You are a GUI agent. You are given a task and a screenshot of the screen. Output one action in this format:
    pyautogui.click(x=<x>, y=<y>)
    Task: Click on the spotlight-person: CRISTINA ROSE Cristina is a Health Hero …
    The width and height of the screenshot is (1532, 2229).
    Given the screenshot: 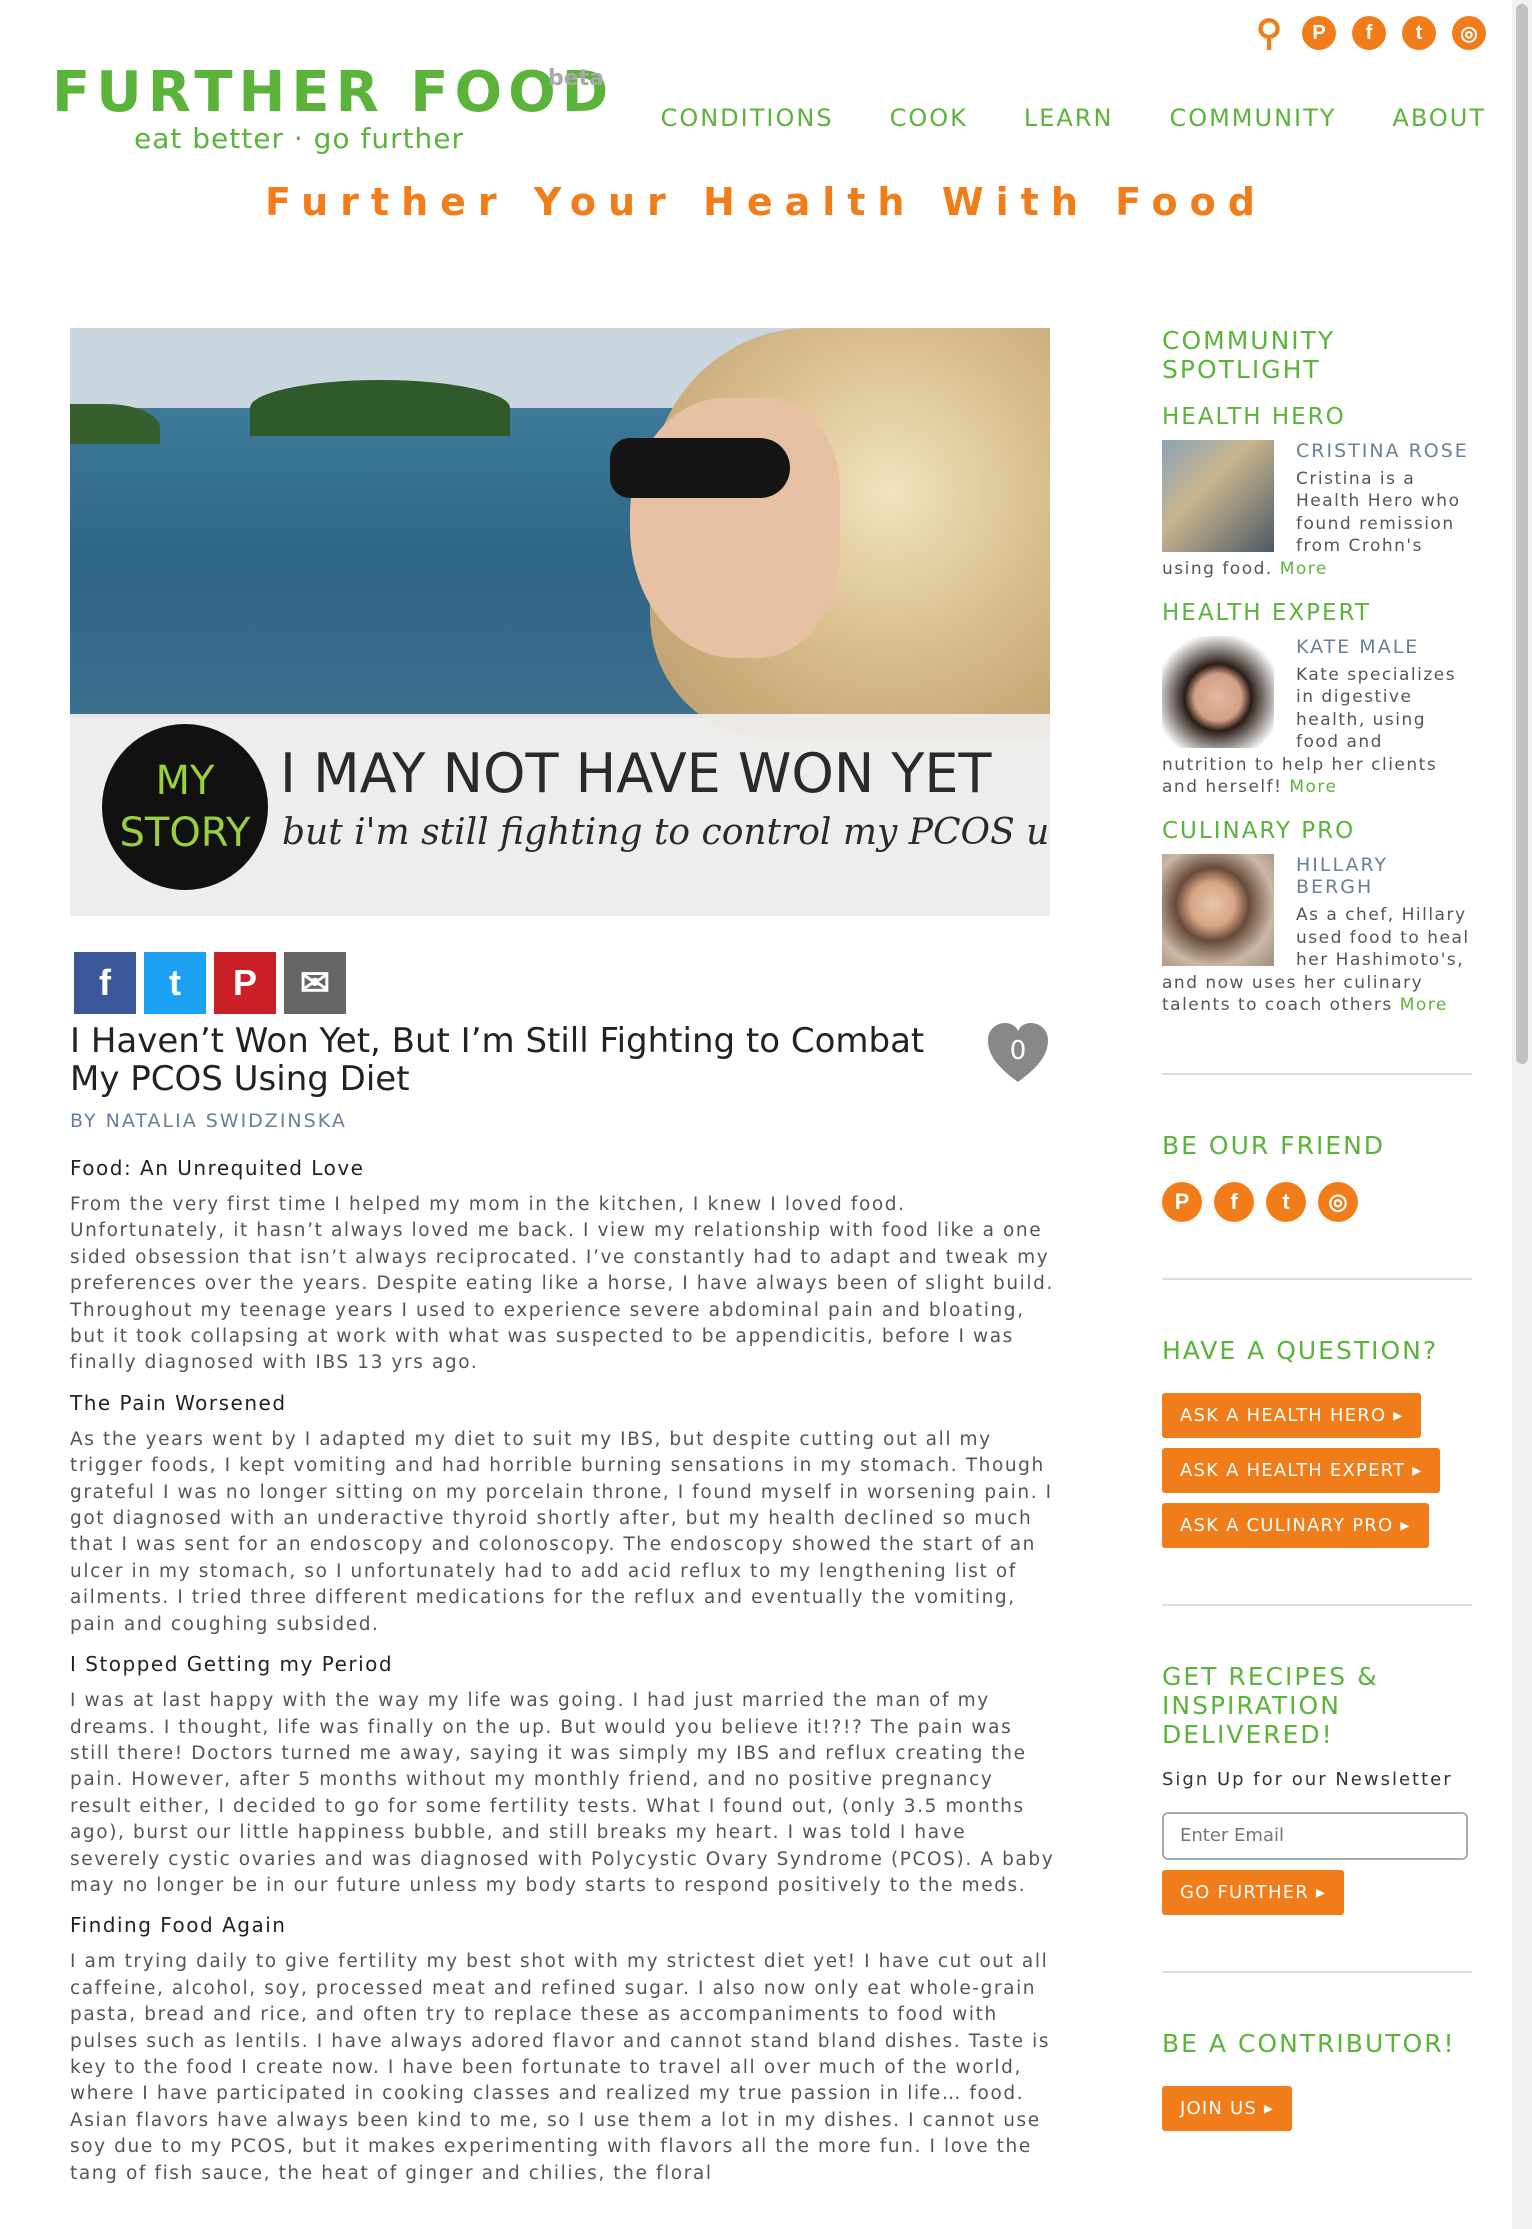 What is the action you would take?
    pyautogui.click(x=1317, y=510)
    